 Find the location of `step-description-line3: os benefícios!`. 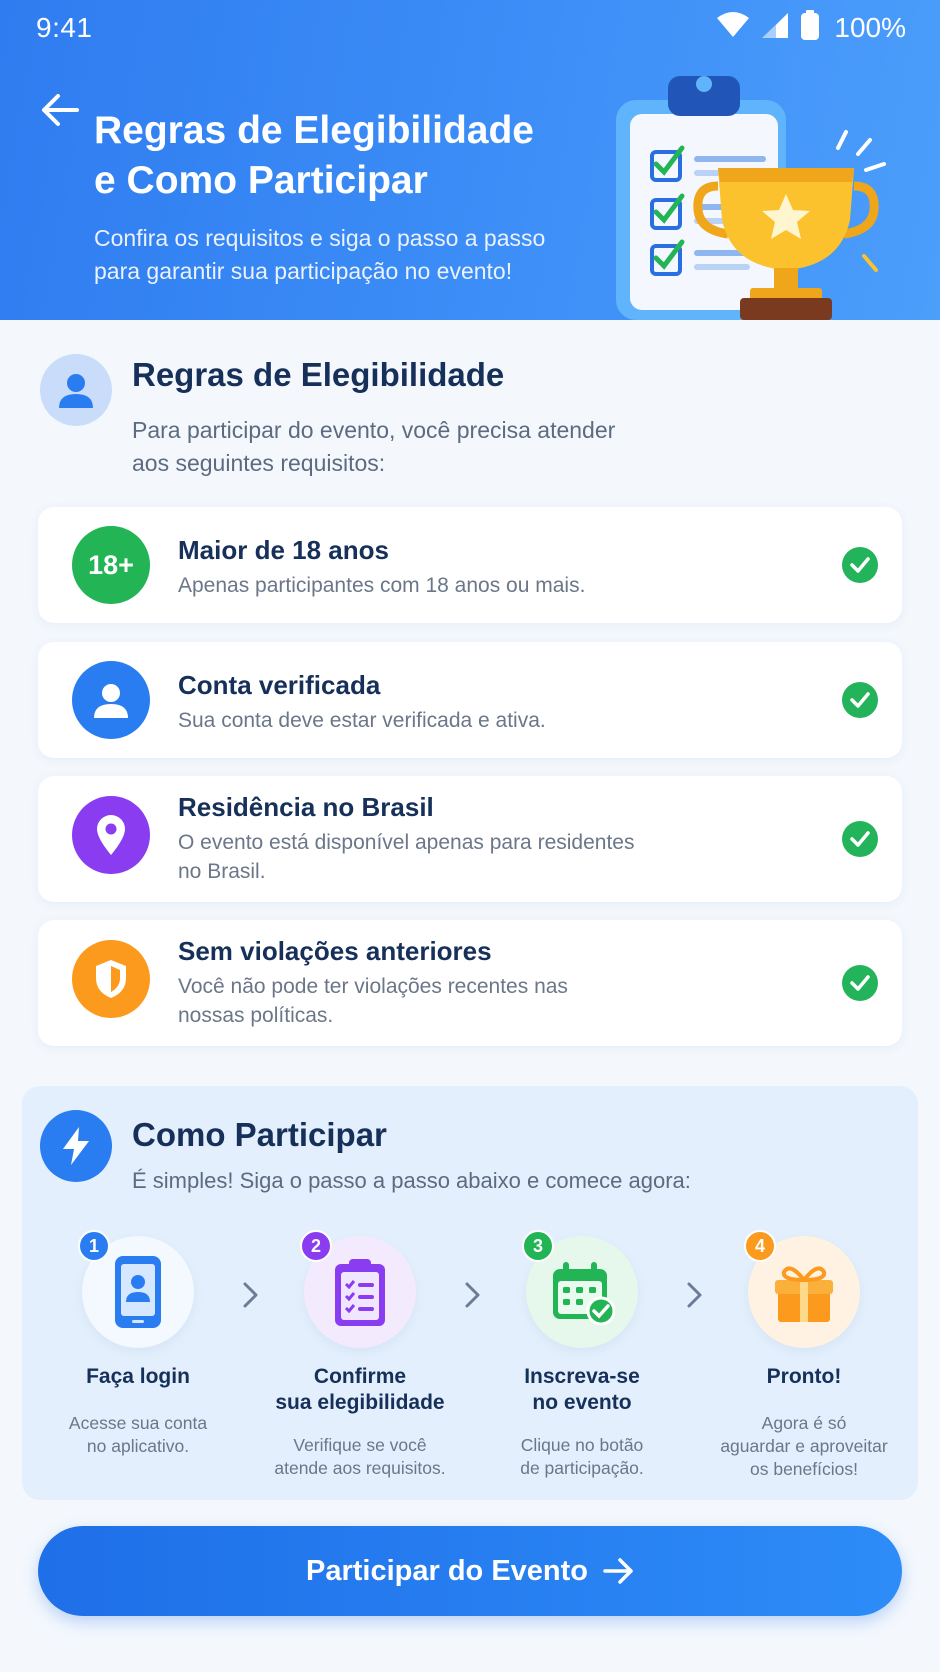

step-description-line3: os benefícios! is located at coordinates (804, 1469).